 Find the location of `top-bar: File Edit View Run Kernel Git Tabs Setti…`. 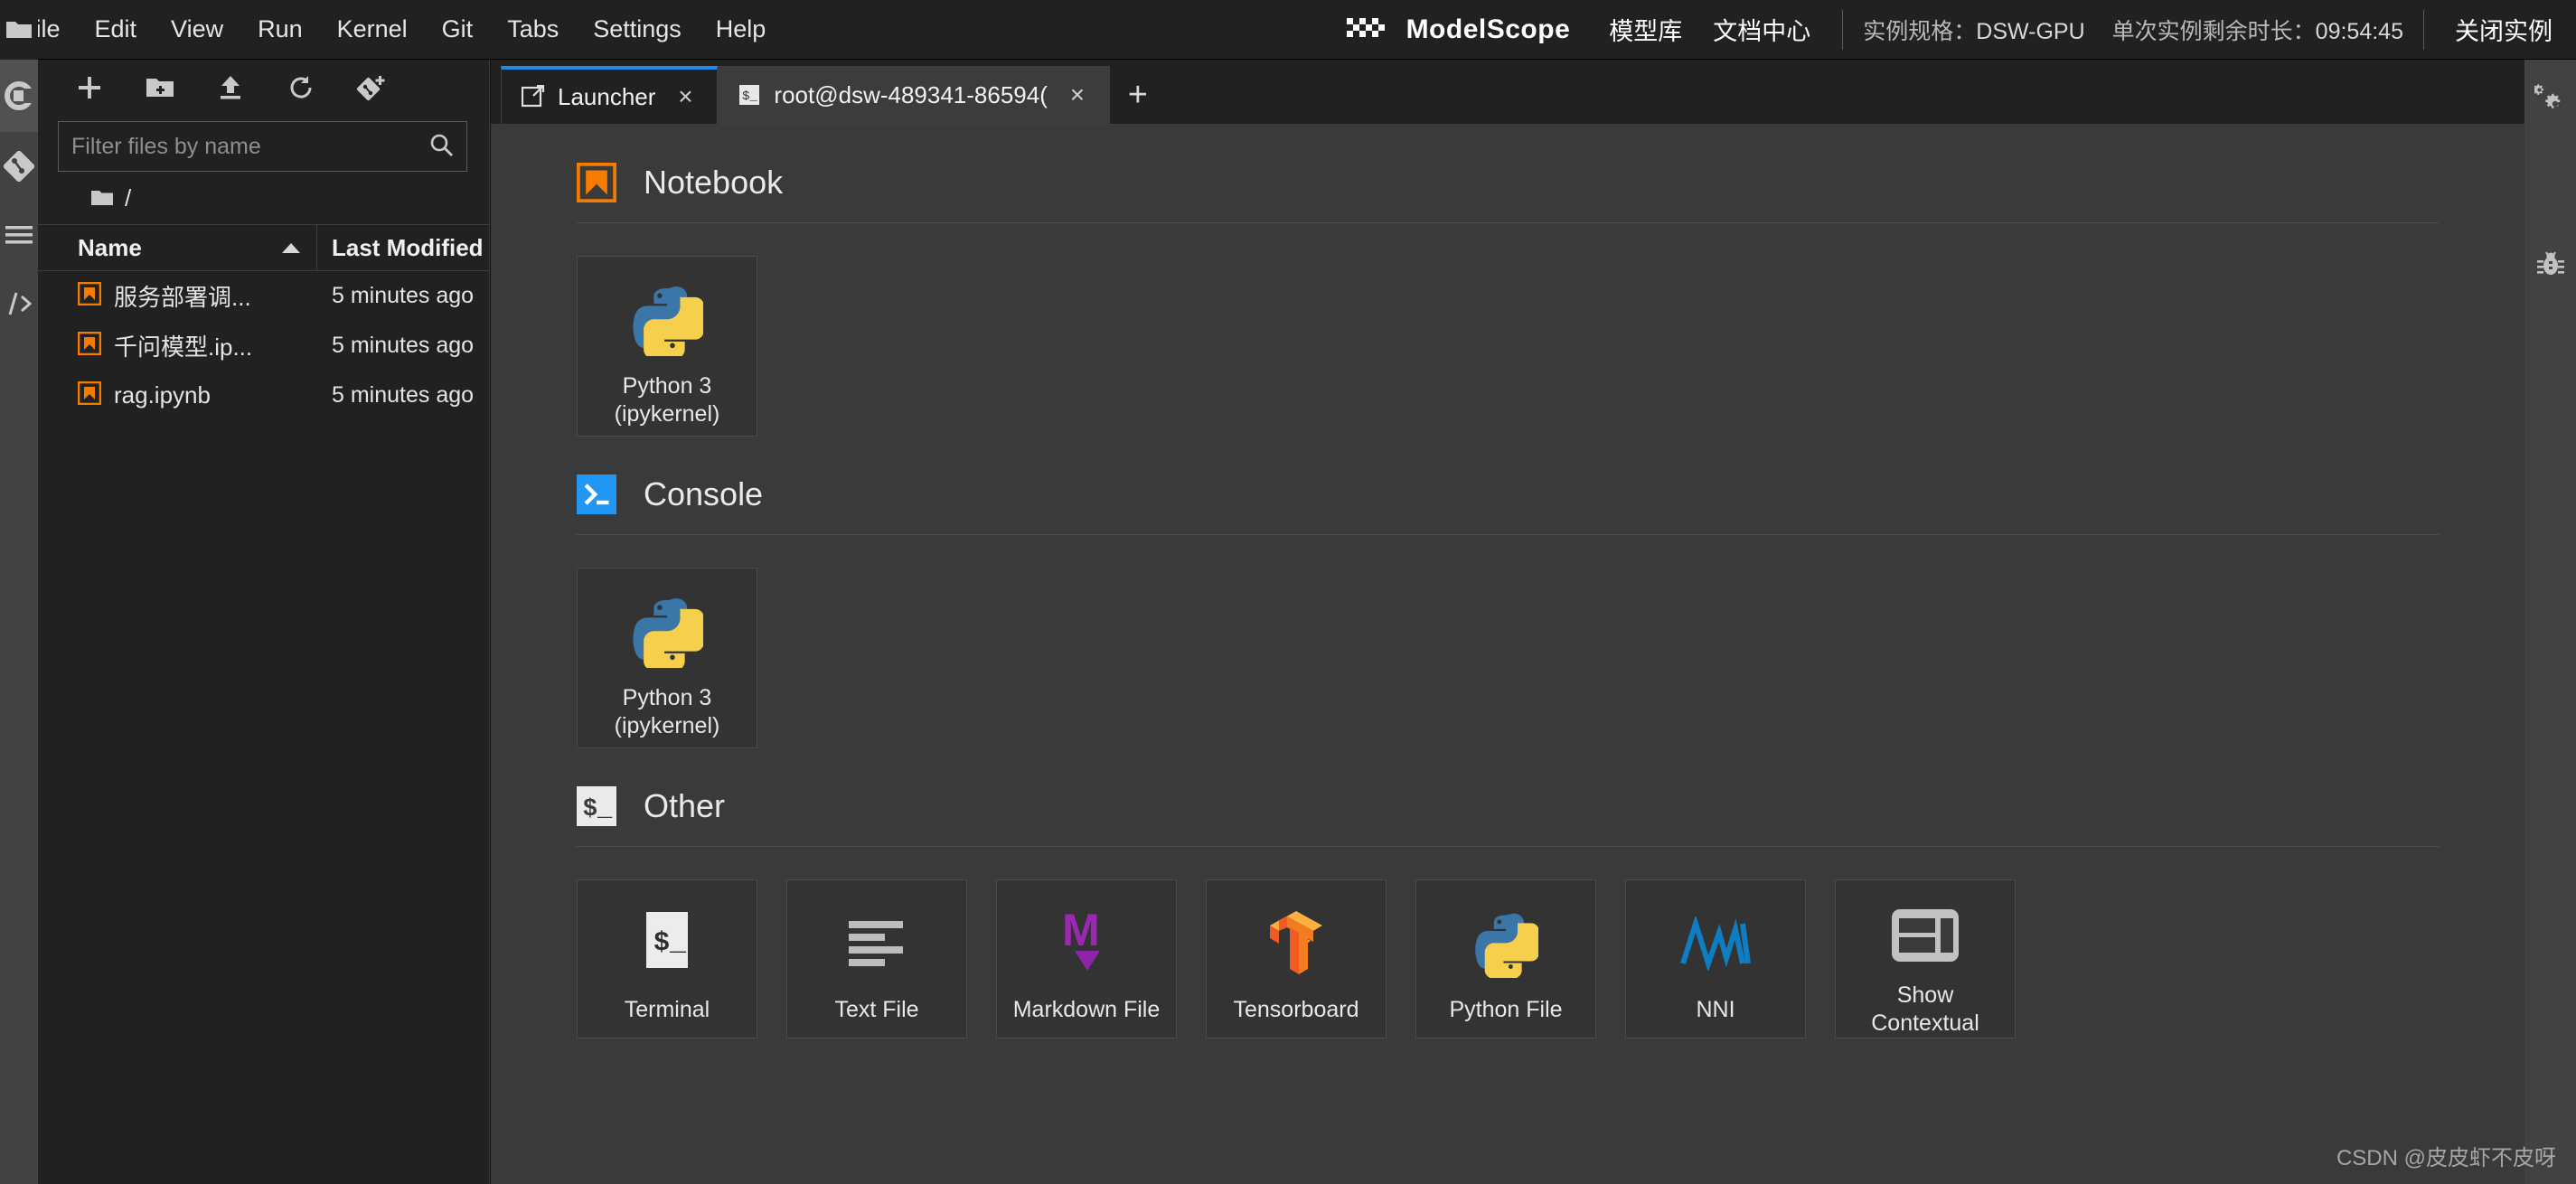

top-bar: File Edit View Run Kernel Git Tabs Setti… is located at coordinates (1288, 30).